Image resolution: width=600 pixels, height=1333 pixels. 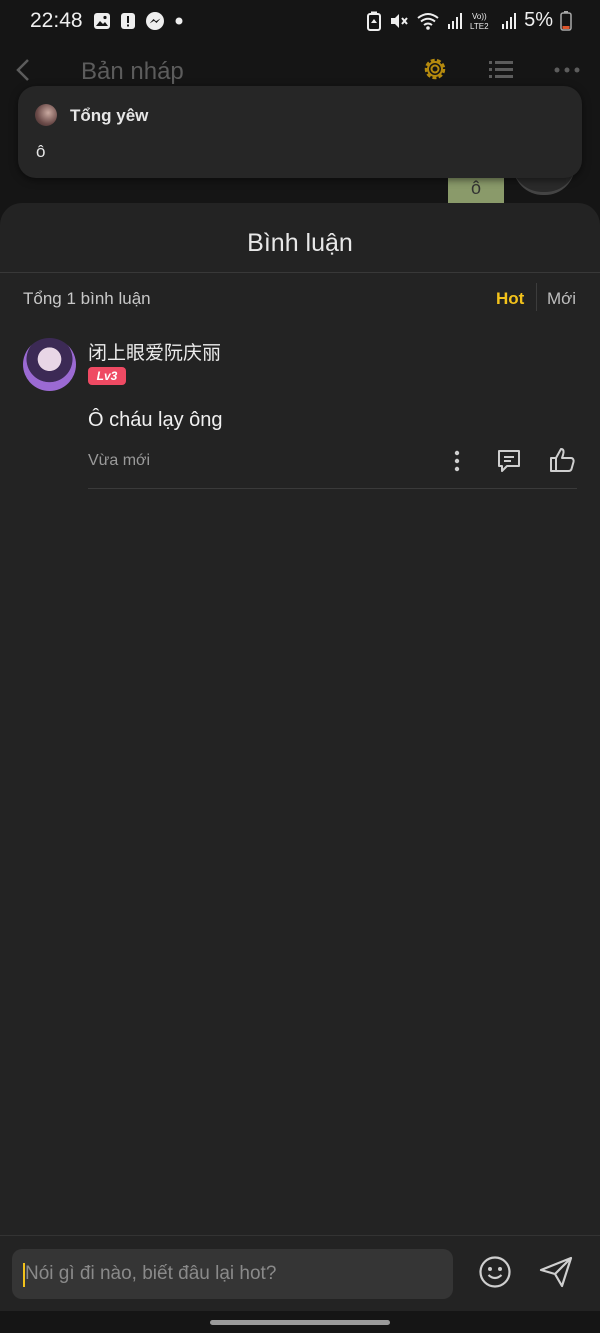 What do you see at coordinates (102, 21) in the screenshot?
I see `gallery-icon` at bounding box center [102, 21].